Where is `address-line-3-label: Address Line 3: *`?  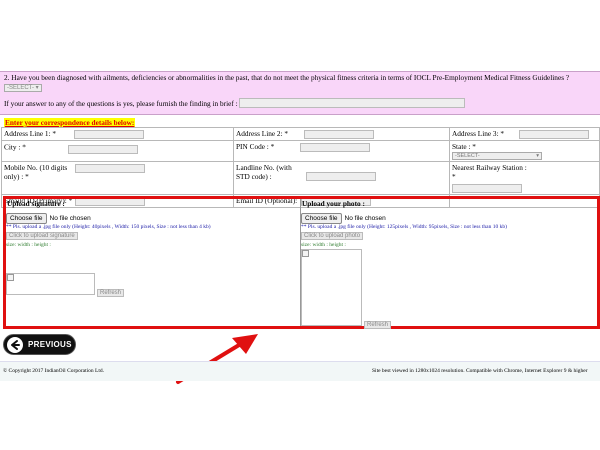 address-line-3-label: Address Line 3: * is located at coordinates (478, 133).